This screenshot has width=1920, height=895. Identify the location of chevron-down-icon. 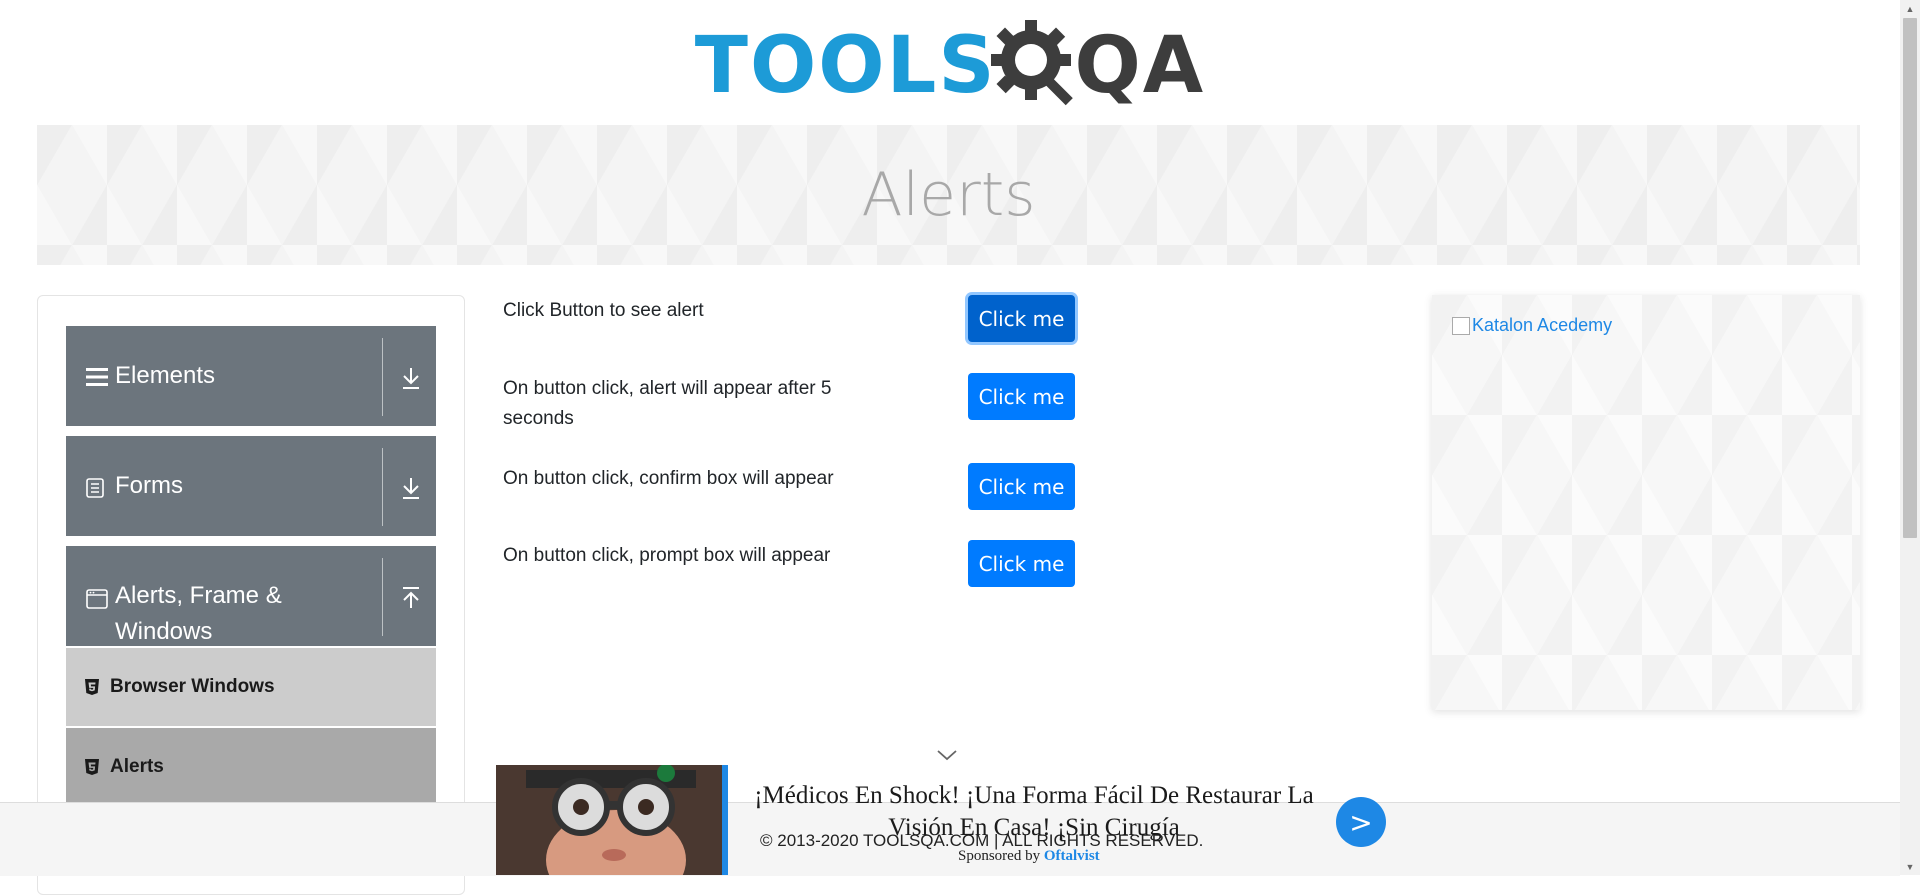
(947, 755).